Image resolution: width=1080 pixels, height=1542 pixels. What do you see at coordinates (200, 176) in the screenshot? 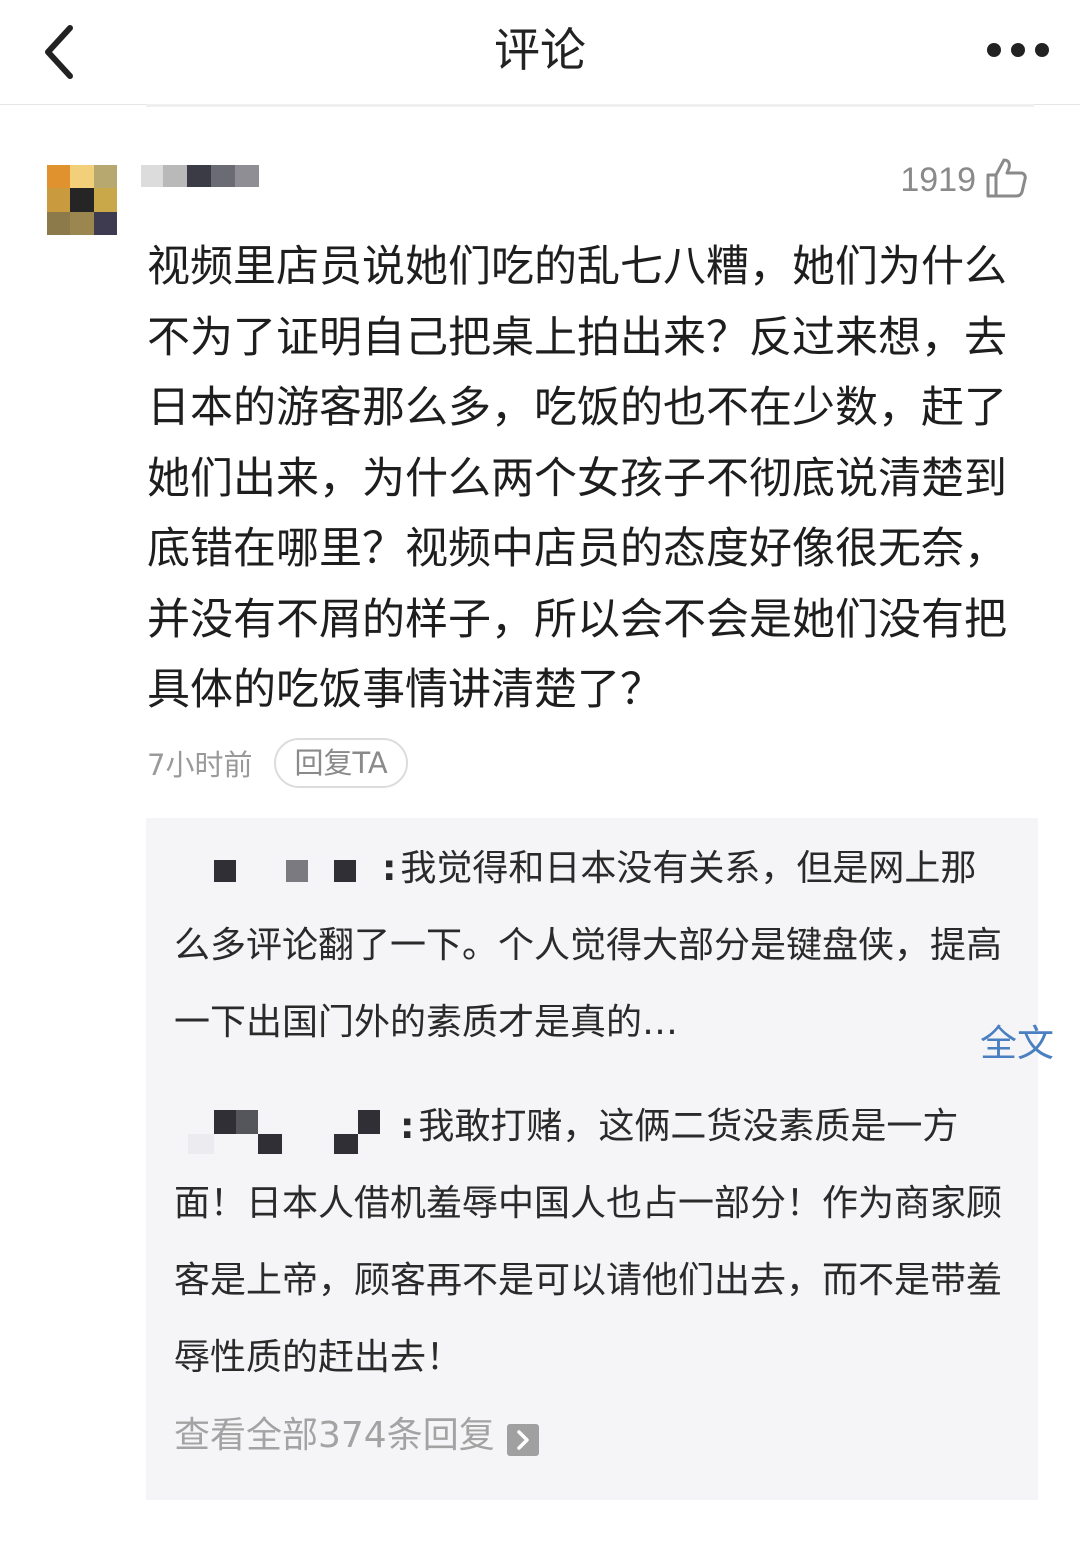
I see `username-mosaic` at bounding box center [200, 176].